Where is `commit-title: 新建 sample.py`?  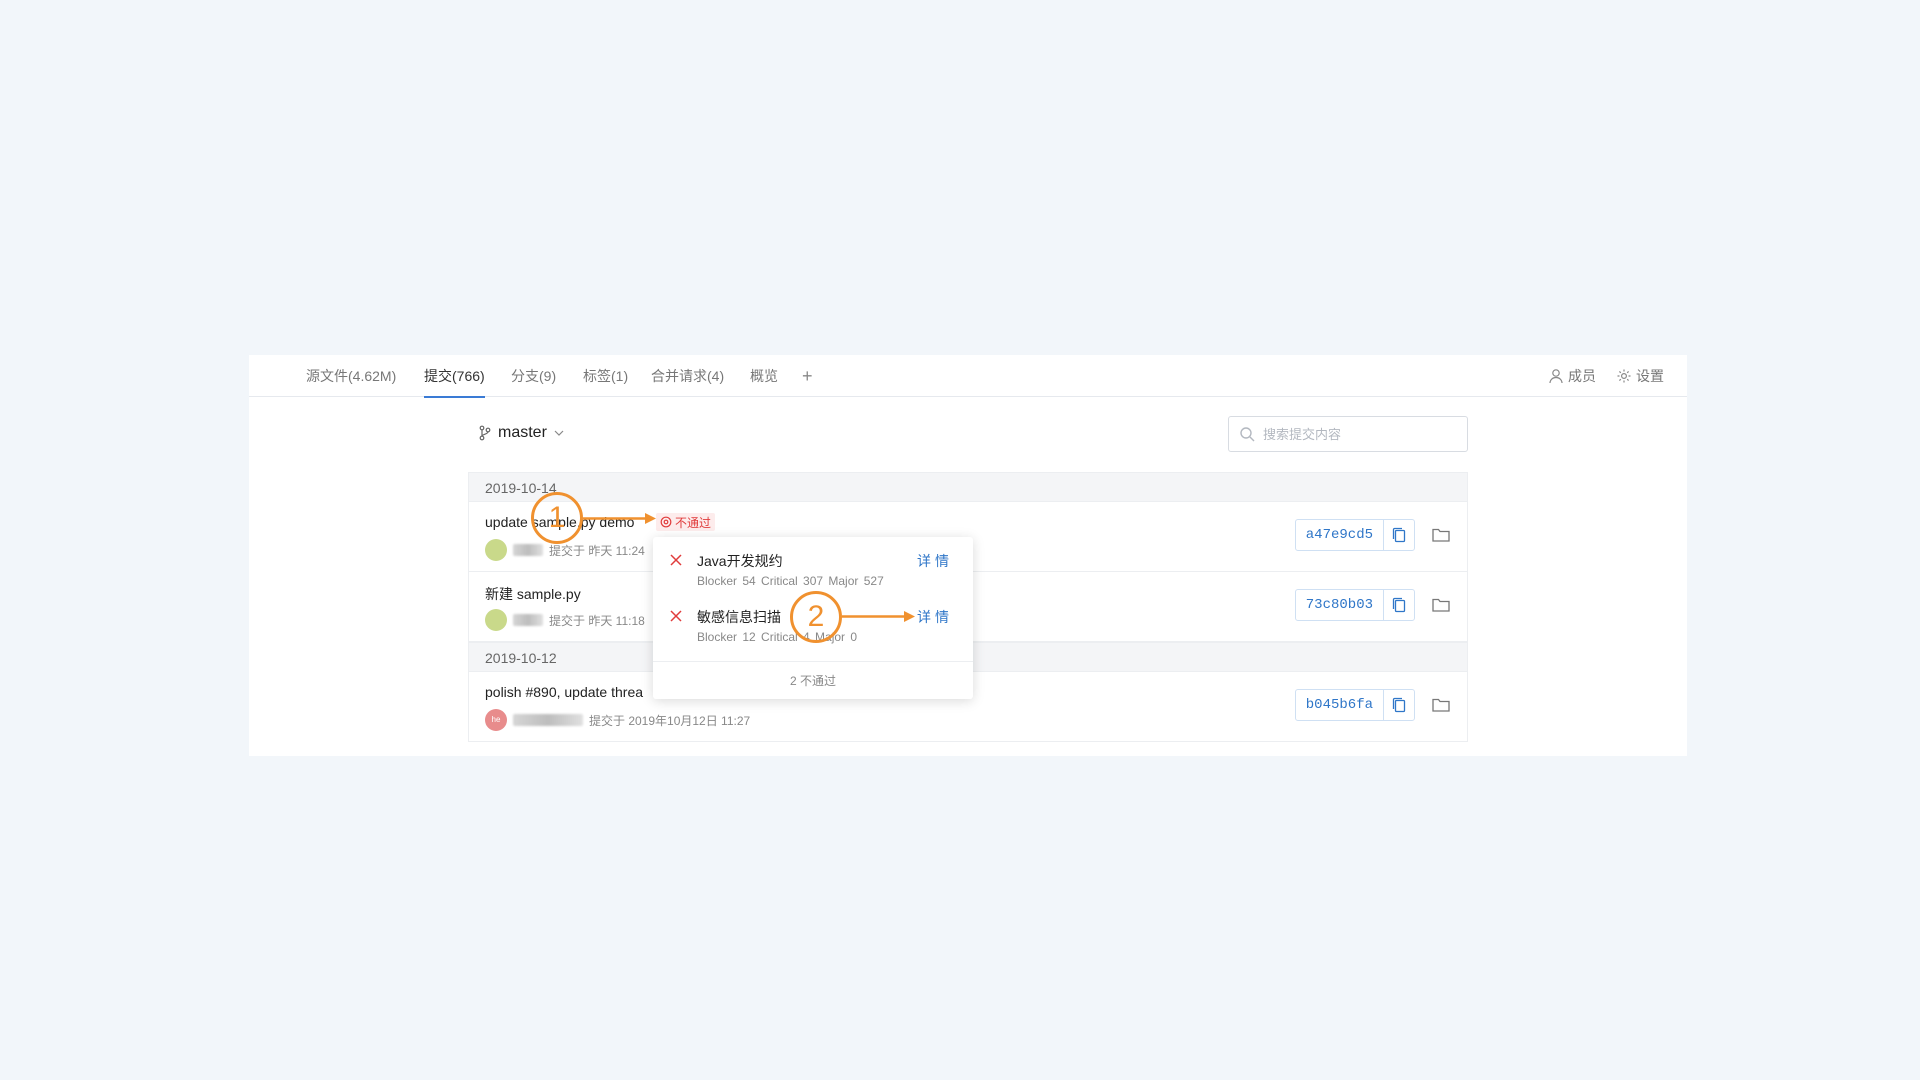 commit-title: 新建 sample.py is located at coordinates (533, 594).